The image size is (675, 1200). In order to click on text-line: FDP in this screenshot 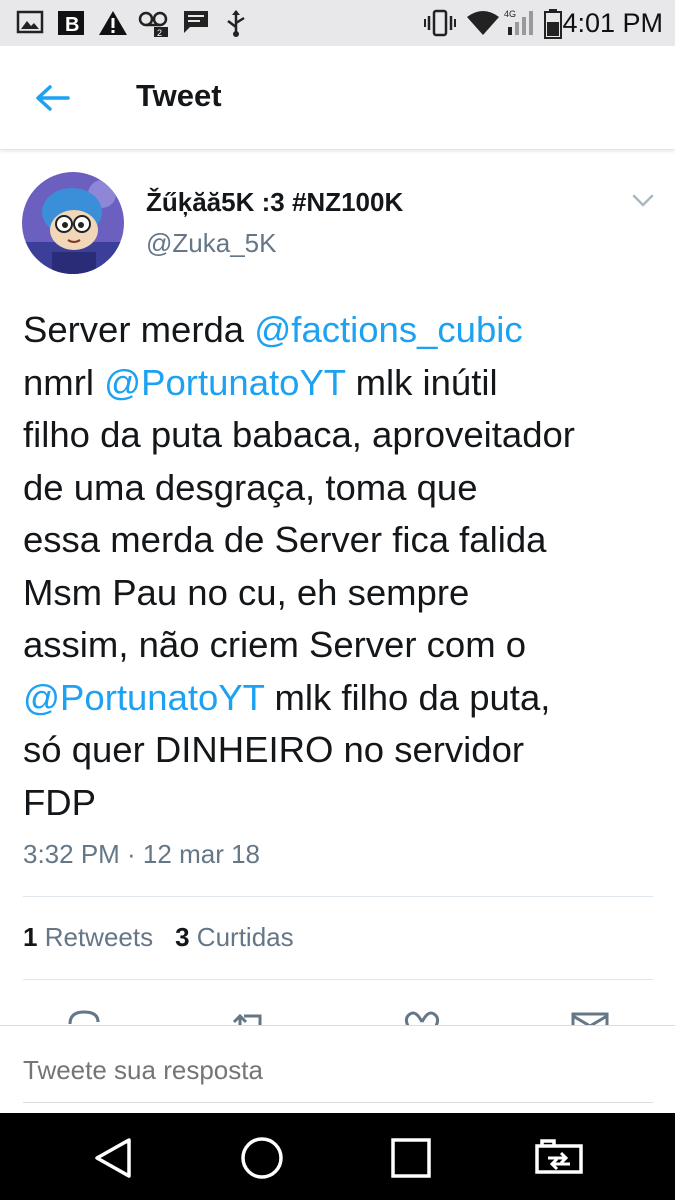, I will do `click(59, 802)`.